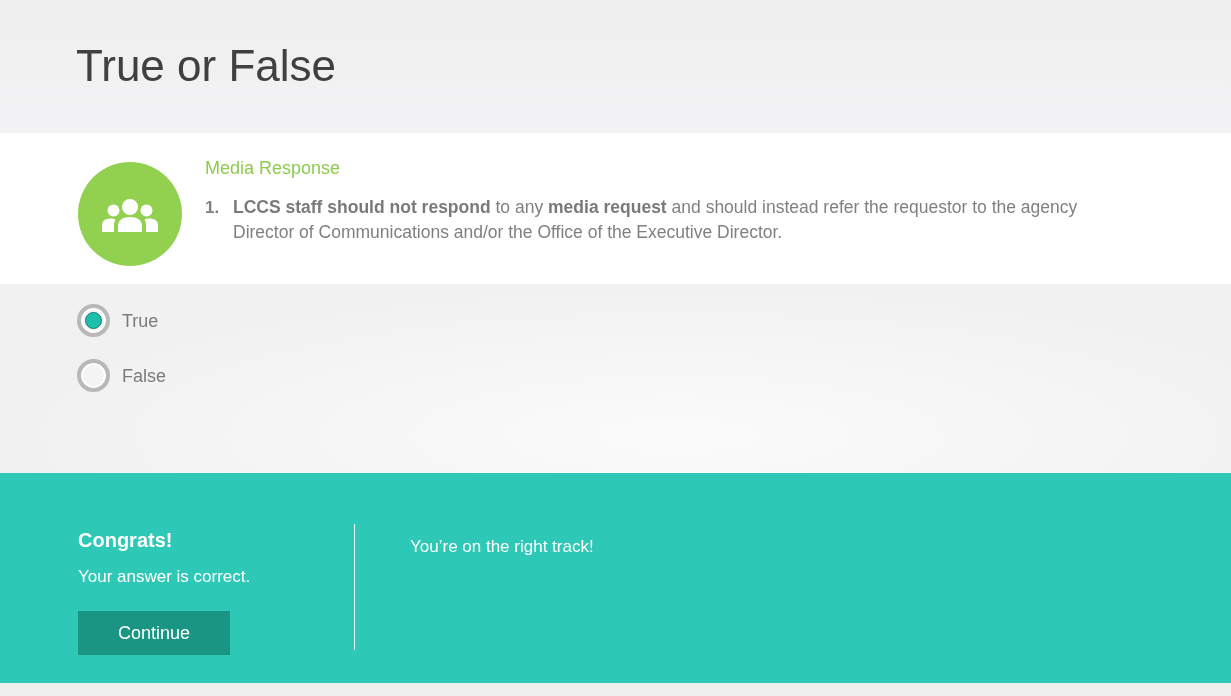  Describe the element at coordinates (656, 220) in the screenshot. I see `question-text: LCCS staff should not respond to any media request and should instead refer the requestor to the agency Director of Communications and/or the Office of the Executive Director.` at that location.